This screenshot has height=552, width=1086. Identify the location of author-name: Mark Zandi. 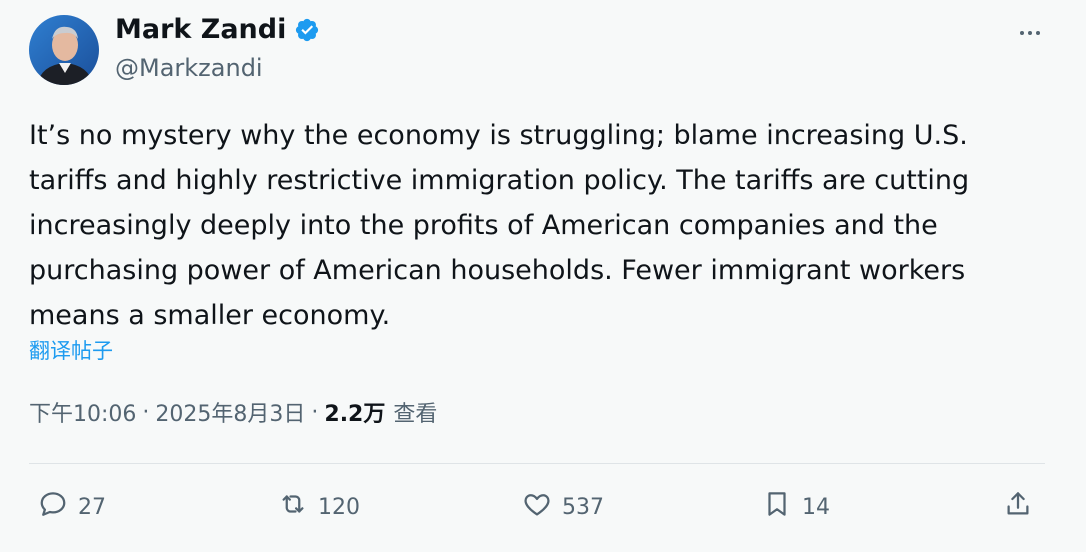
(217, 29).